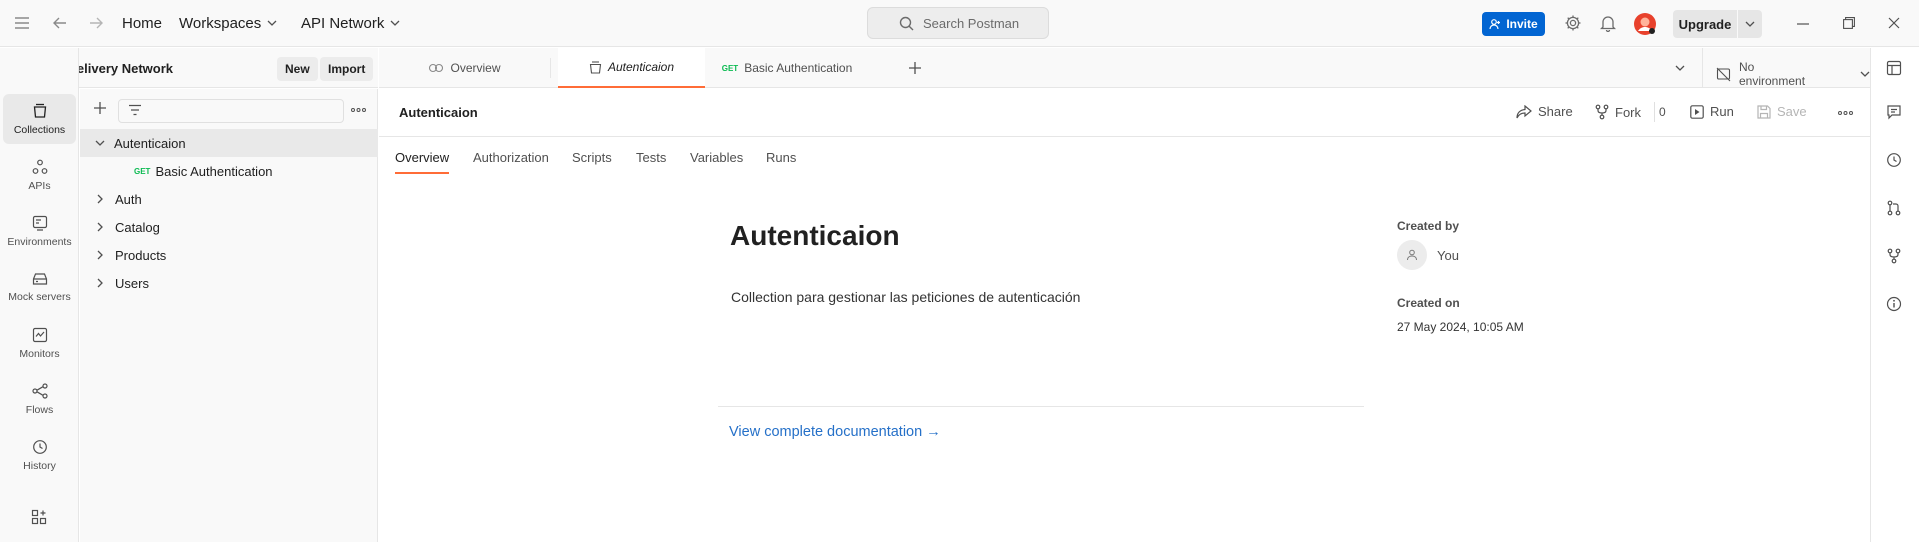  Describe the element at coordinates (1697, 111) in the screenshot. I see `run-icon` at that location.